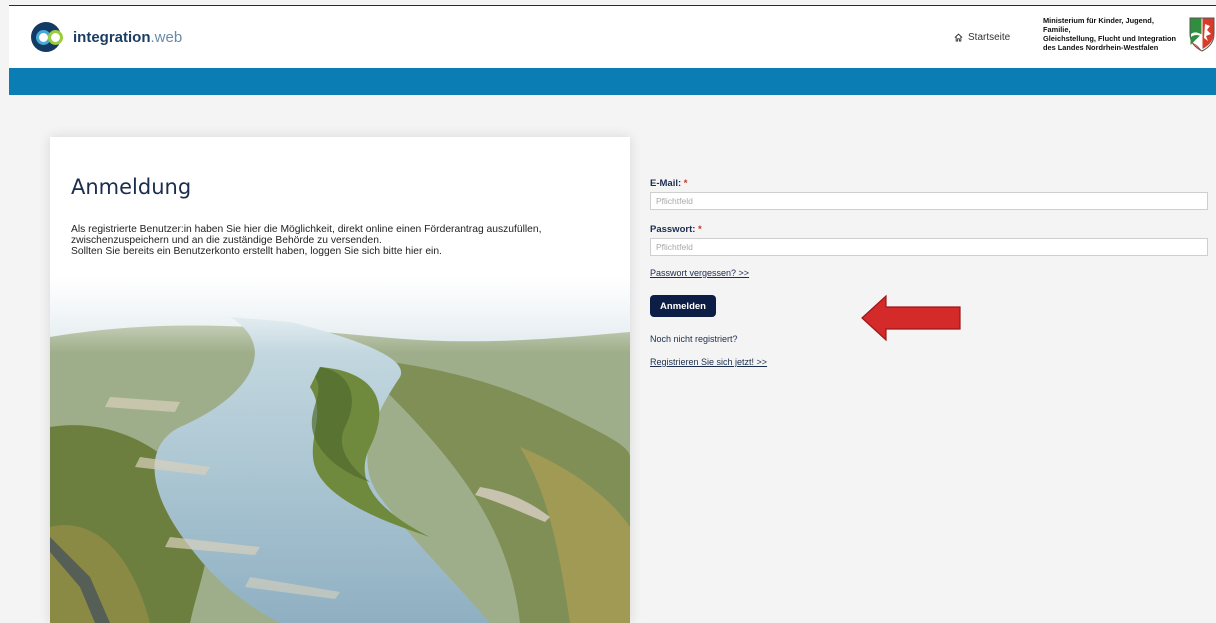  What do you see at coordinates (911, 318) in the screenshot?
I see `left-arrow-icon` at bounding box center [911, 318].